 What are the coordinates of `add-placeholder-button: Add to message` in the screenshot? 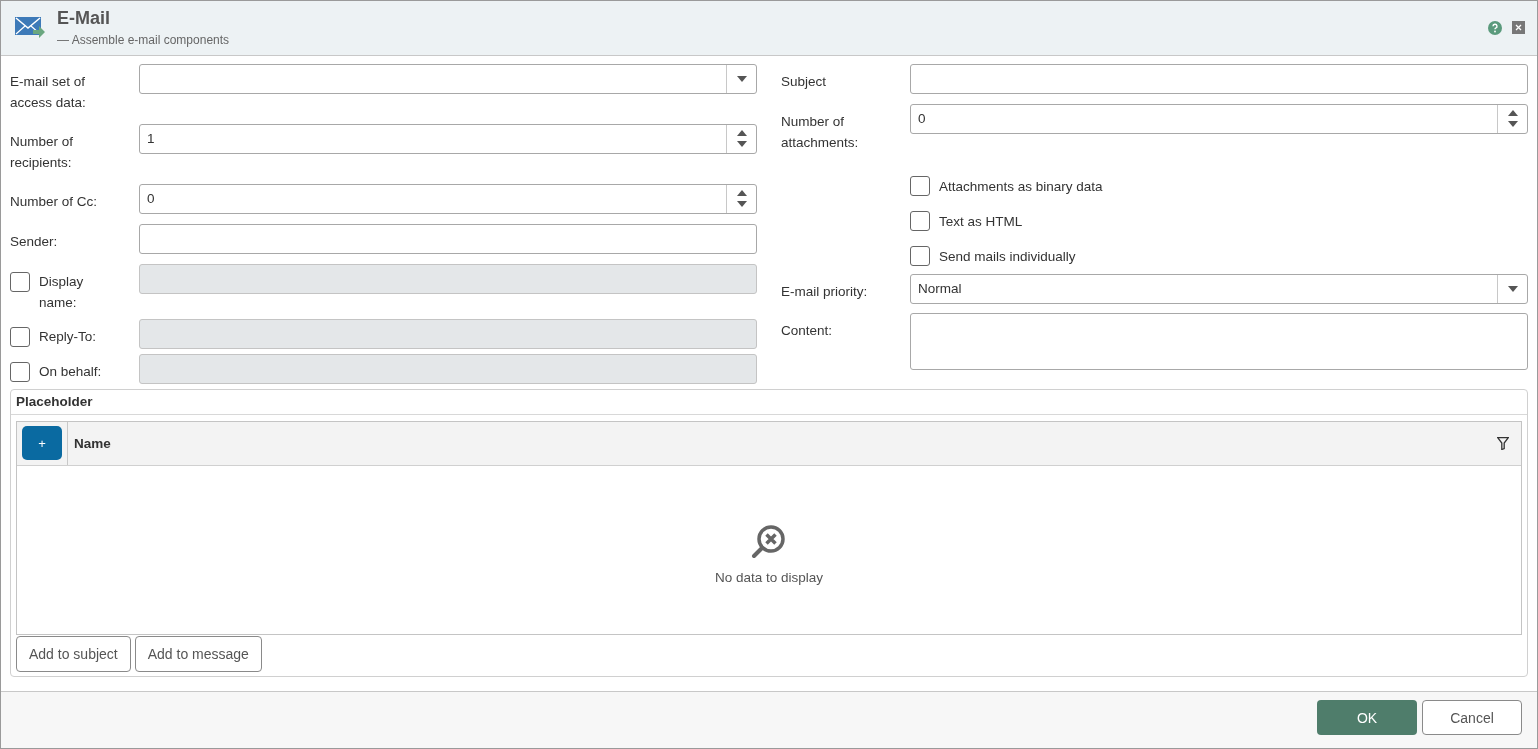 It's located at (198, 654).